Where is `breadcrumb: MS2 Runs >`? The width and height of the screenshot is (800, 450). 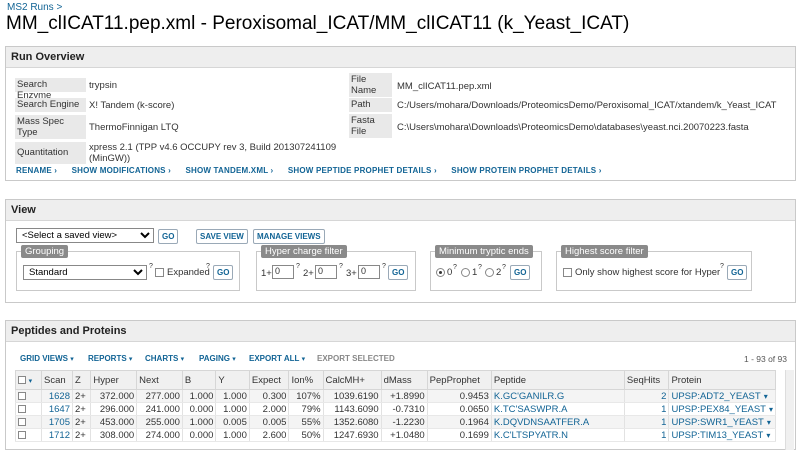
breadcrumb: MS2 Runs > is located at coordinates (34, 7).